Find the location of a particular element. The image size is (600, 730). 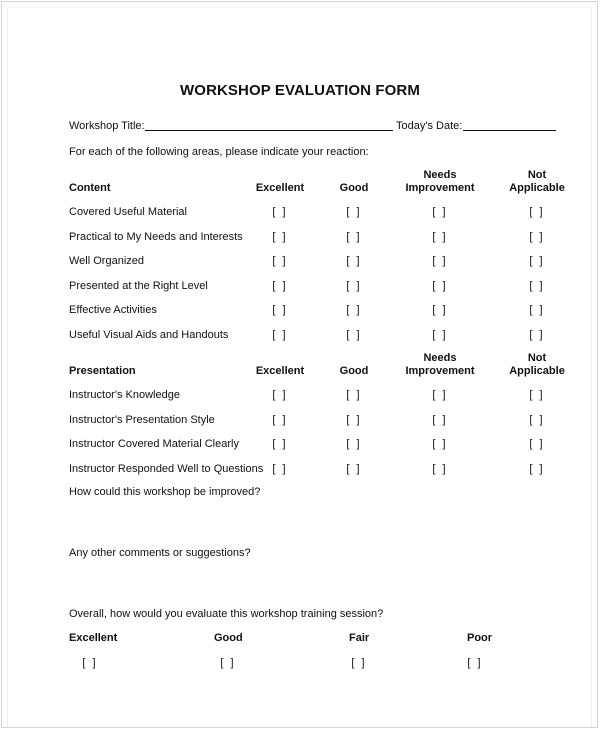

overall-option-label: Fair is located at coordinates (359, 638).